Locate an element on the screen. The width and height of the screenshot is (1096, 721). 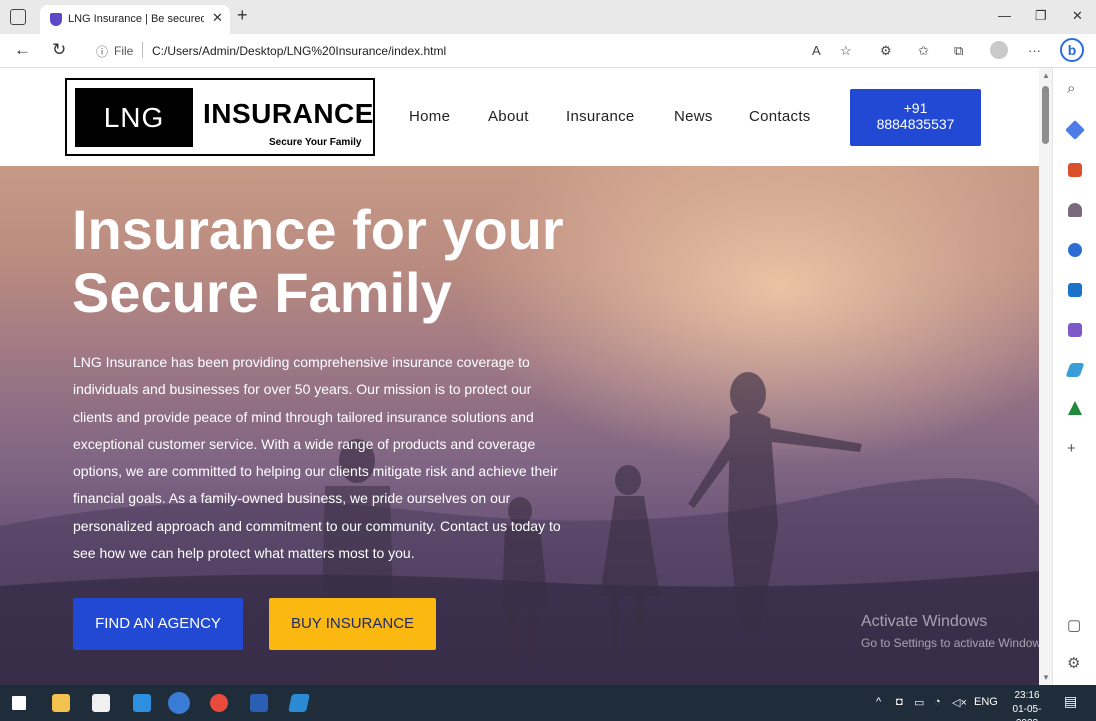
file-explorer-icon is located at coordinates (61, 703).